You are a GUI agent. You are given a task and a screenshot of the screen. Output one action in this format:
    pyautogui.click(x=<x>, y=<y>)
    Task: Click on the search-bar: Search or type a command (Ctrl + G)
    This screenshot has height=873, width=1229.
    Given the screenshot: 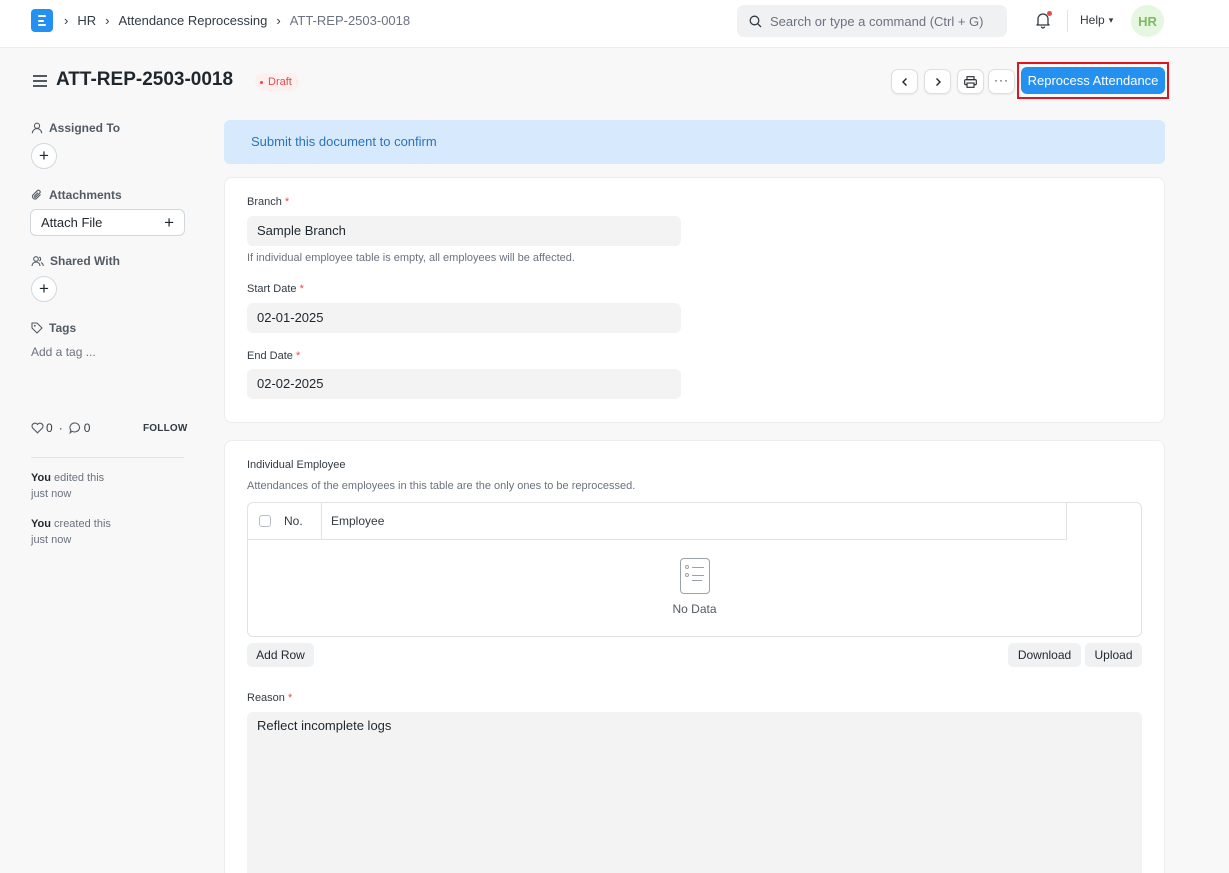 What is the action you would take?
    pyautogui.click(x=872, y=21)
    